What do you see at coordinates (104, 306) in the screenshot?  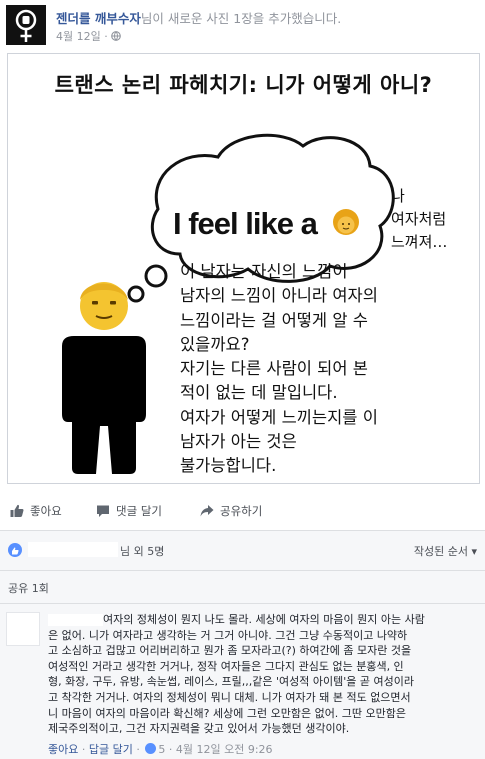 I see `man-emoji-icon` at bounding box center [104, 306].